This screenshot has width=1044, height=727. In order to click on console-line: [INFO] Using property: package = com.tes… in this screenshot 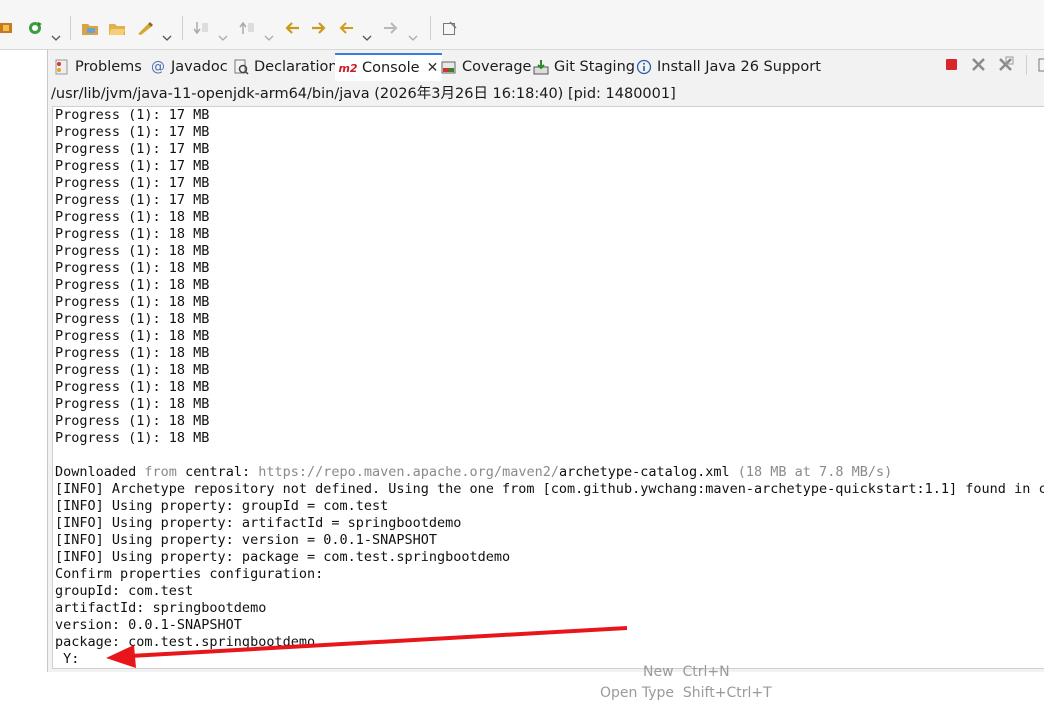, I will do `click(283, 557)`.